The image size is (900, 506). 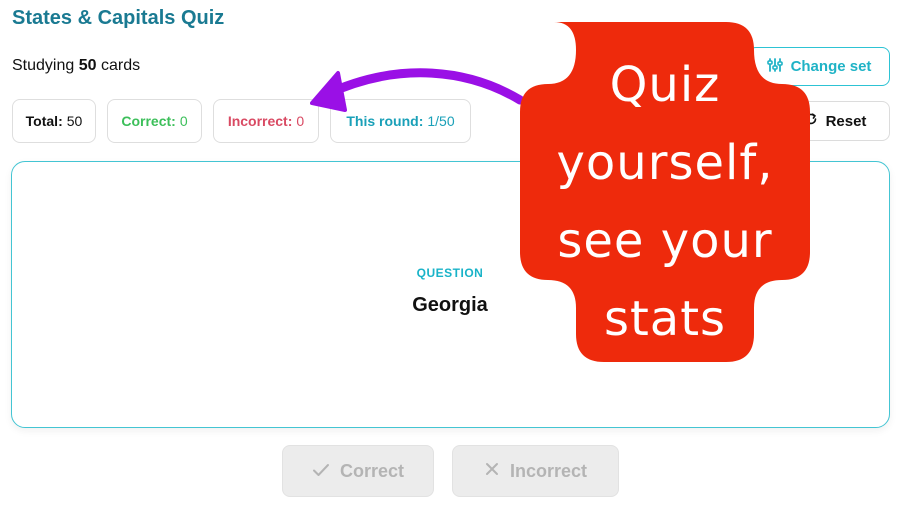 I want to click on checkmark-icon, so click(x=321, y=471).